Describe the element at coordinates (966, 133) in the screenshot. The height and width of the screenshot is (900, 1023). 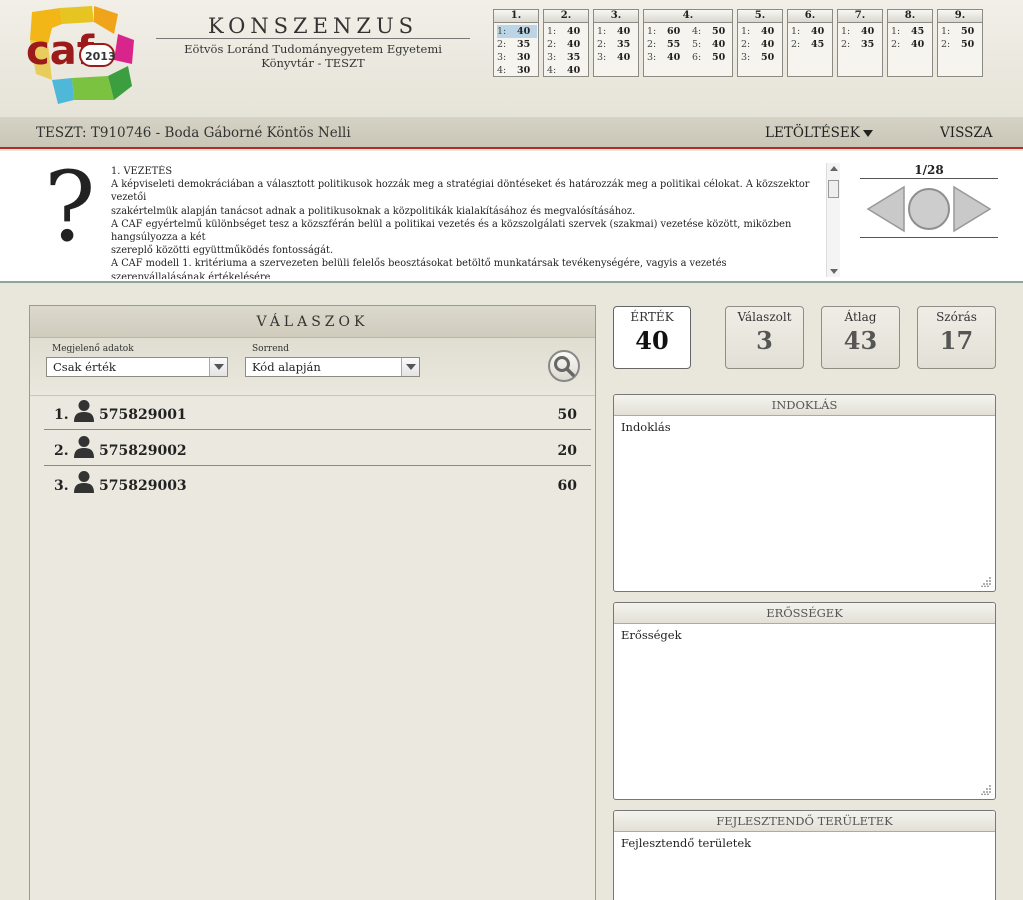
I see `back-link: VISSZA` at that location.